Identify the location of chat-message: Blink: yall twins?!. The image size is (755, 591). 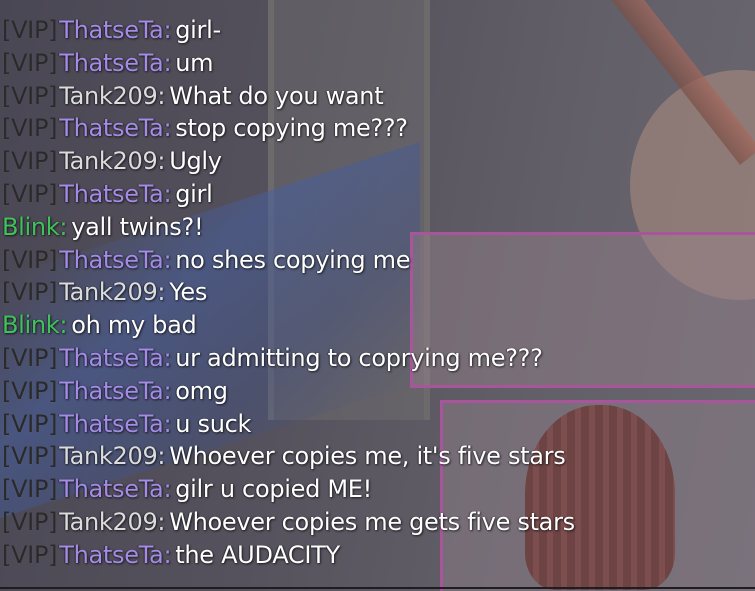
(374, 227).